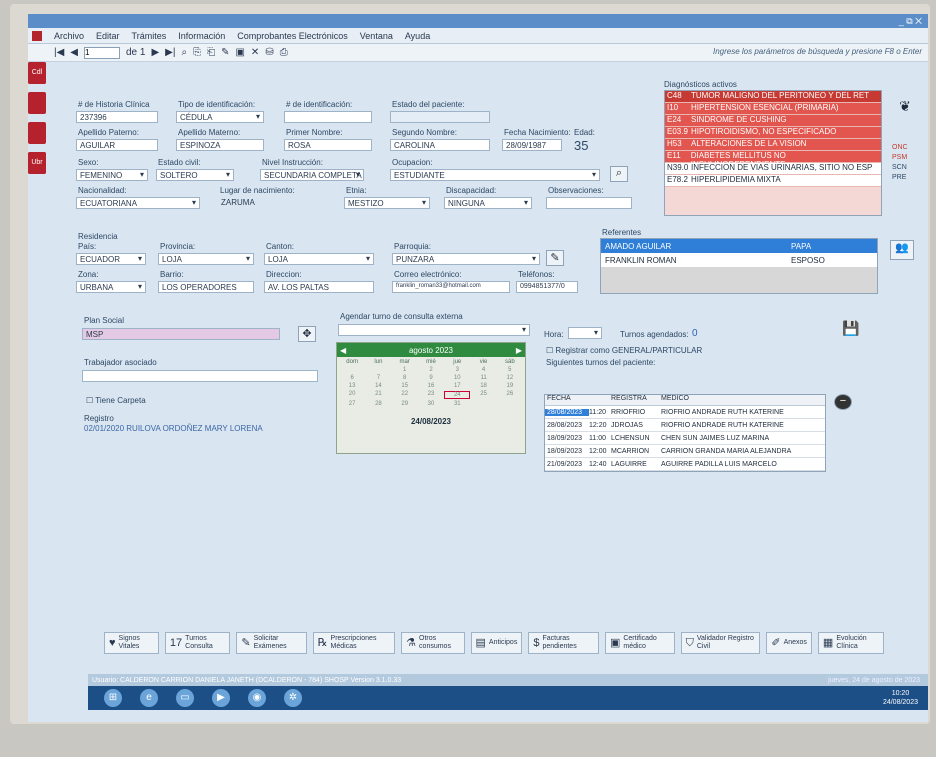 The width and height of the screenshot is (936, 757). Describe the element at coordinates (269, 52) in the screenshot. I see `save-disk-icon: ⛁` at that location.